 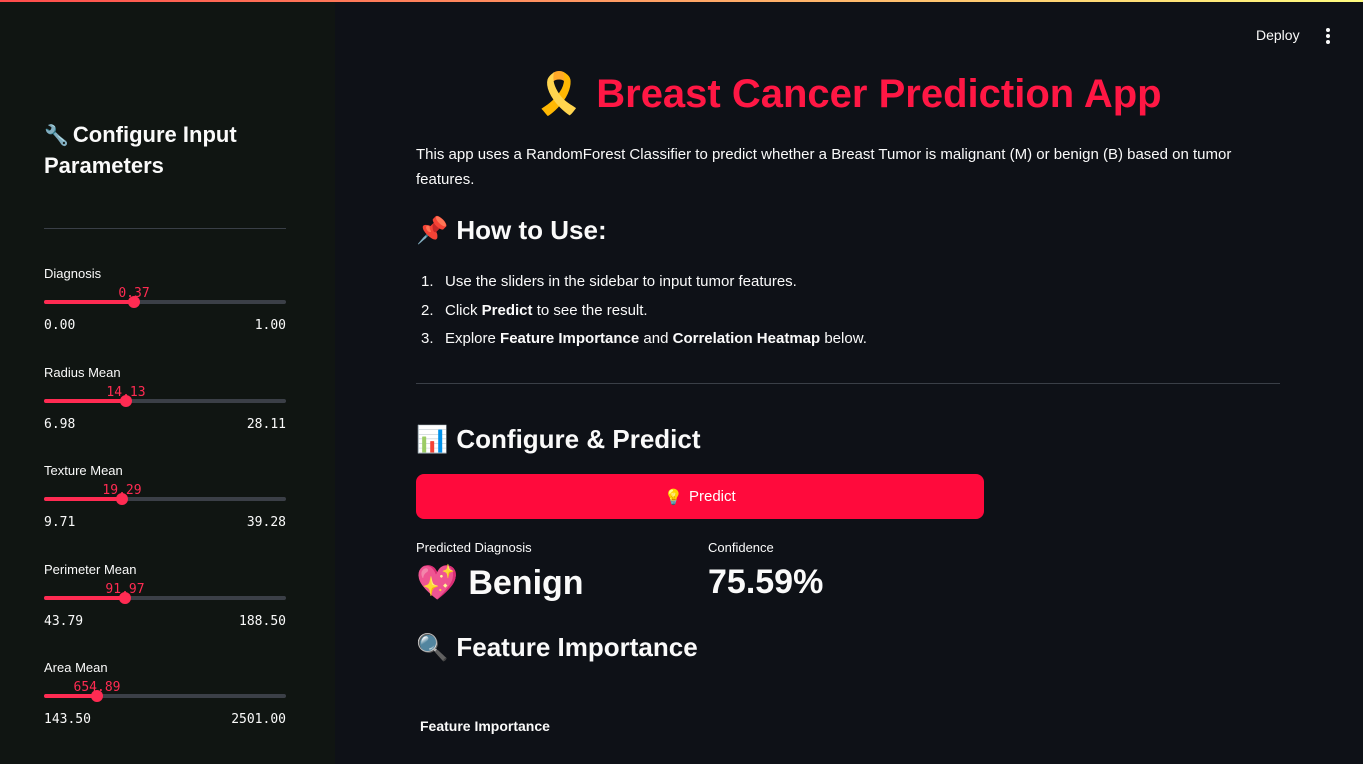 What do you see at coordinates (266, 522) in the screenshot?
I see `slider-max: 39.28` at bounding box center [266, 522].